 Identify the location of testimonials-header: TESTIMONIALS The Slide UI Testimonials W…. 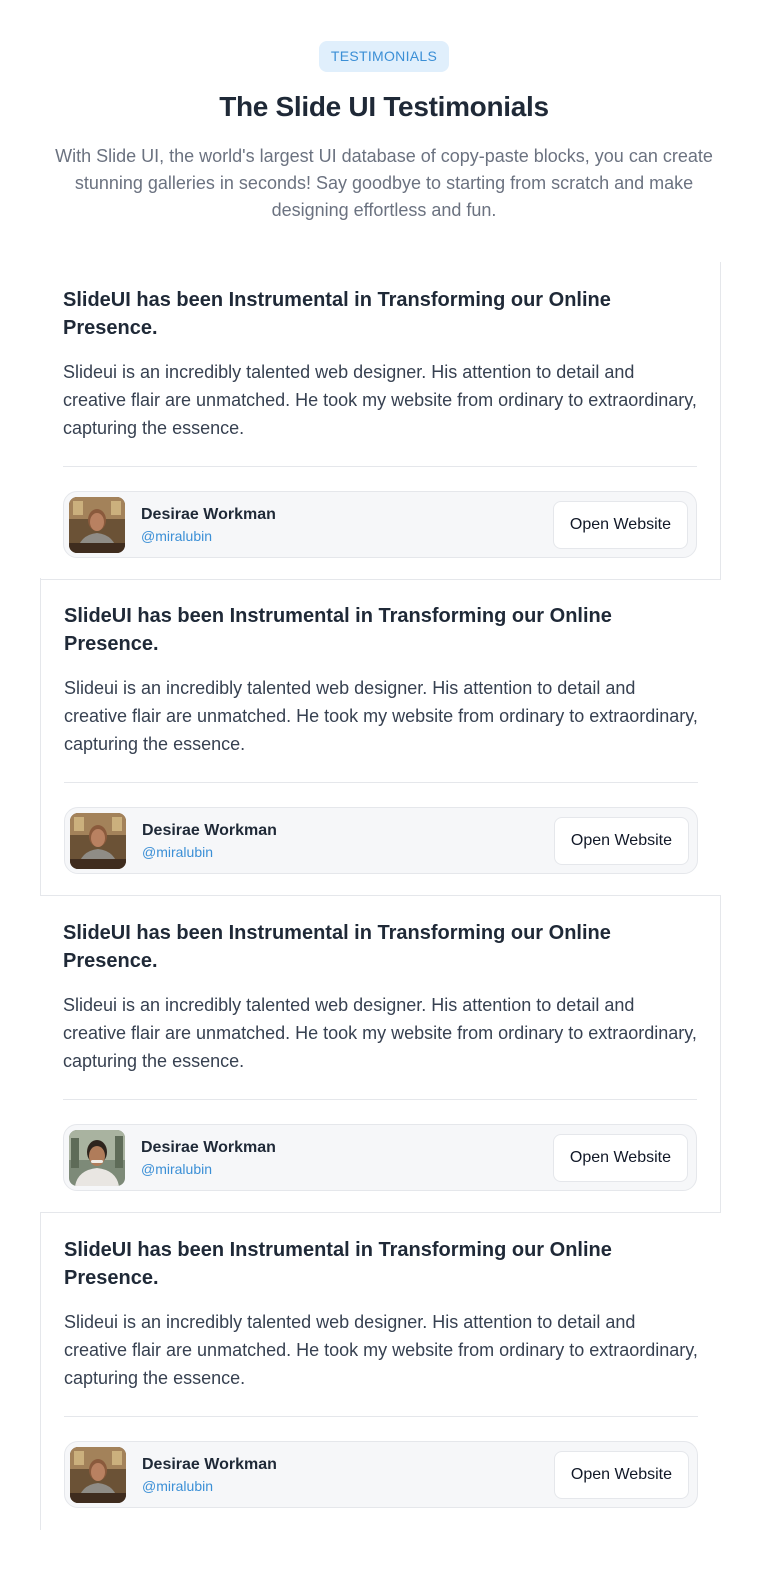
(384, 112).